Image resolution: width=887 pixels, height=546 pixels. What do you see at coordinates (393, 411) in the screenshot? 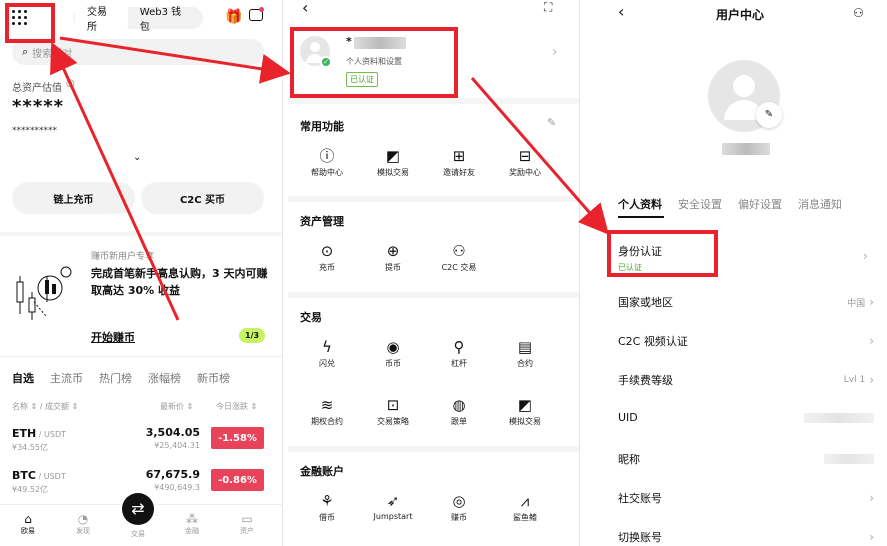
I see `trading-bots-item: ⊡ 交易策略` at bounding box center [393, 411].